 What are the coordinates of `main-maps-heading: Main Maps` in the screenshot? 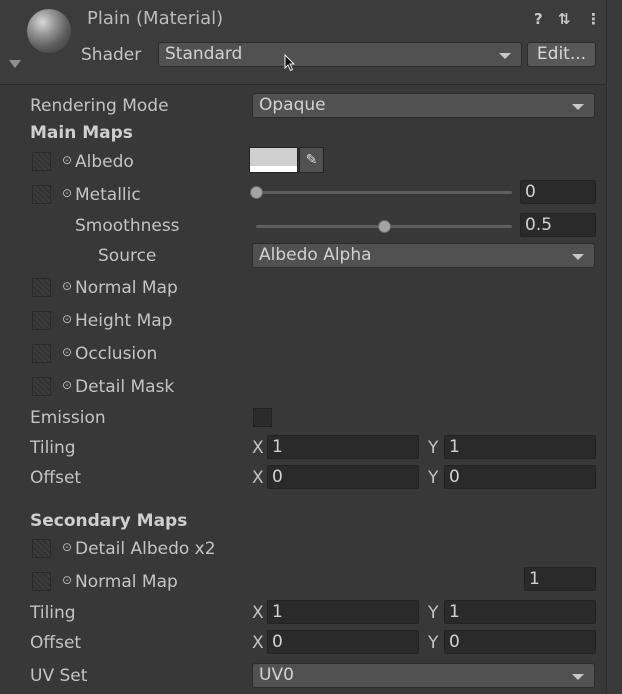 It's located at (81, 133).